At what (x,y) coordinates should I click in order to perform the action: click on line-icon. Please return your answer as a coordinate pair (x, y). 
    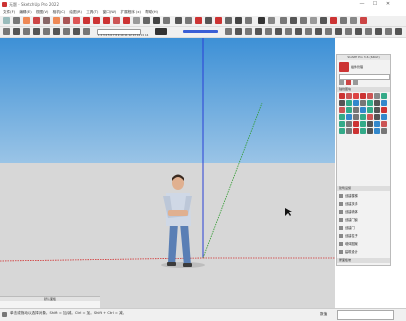
    Looking at the image, I should click on (46, 20).